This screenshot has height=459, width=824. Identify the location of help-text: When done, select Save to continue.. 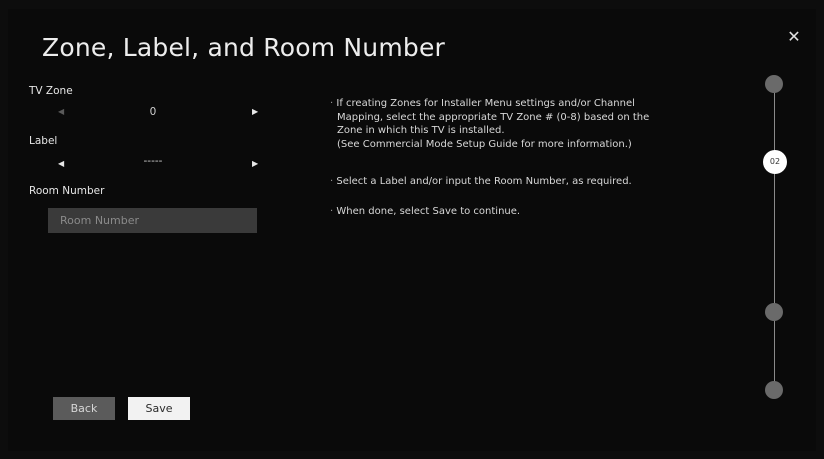
(428, 211).